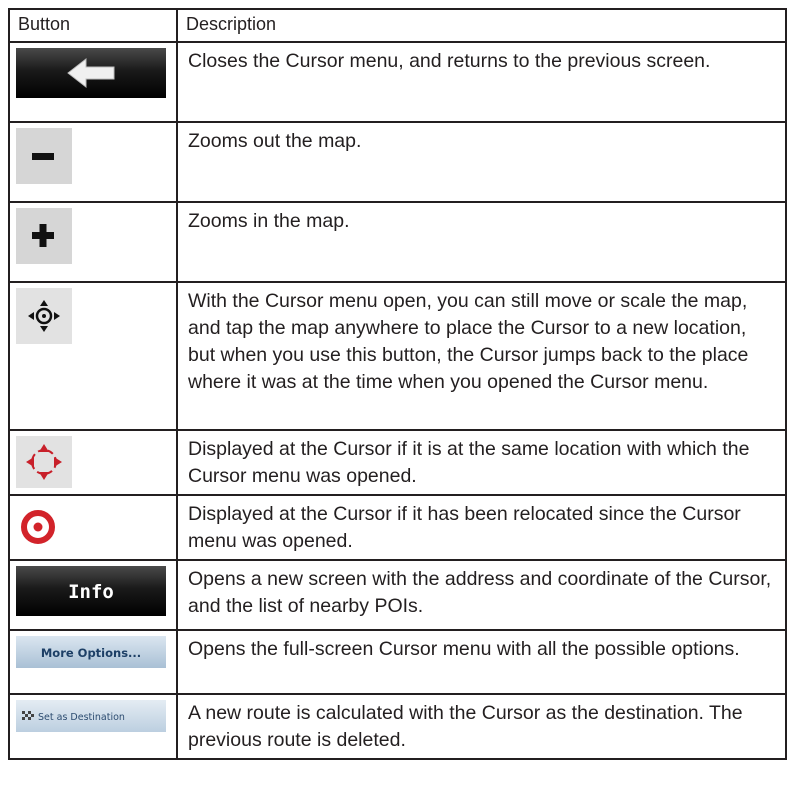 This screenshot has width=793, height=804. What do you see at coordinates (44, 236) in the screenshot?
I see `zoom-in-icon` at bounding box center [44, 236].